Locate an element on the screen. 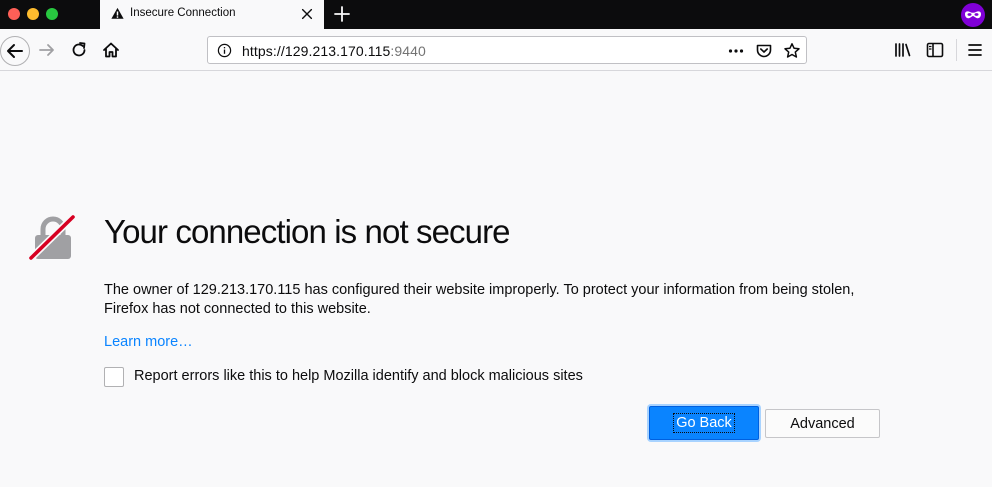 Image resolution: width=992 pixels, height=487 pixels. window-close-button is located at coordinates (14, 14).